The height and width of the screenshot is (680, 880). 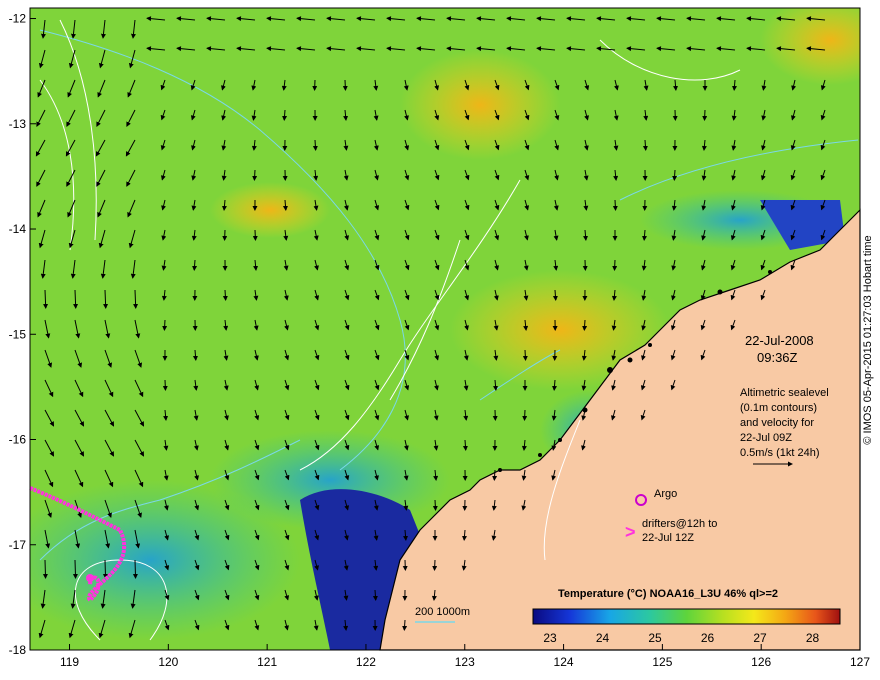 I want to click on altimetry-line: 22-Jul 09Z, so click(x=766, y=438).